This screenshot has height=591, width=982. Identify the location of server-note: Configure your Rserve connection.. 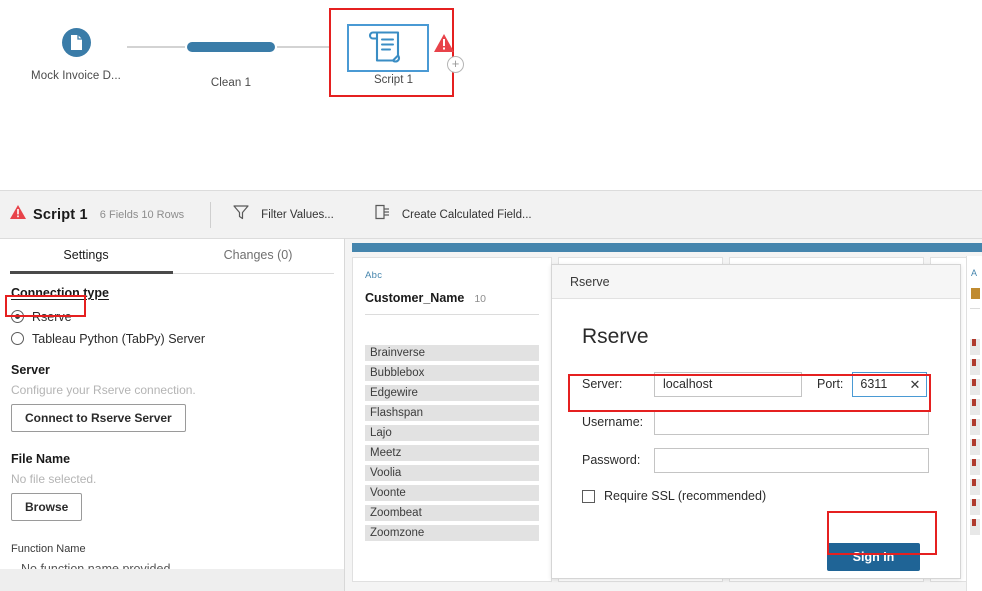
(103, 390).